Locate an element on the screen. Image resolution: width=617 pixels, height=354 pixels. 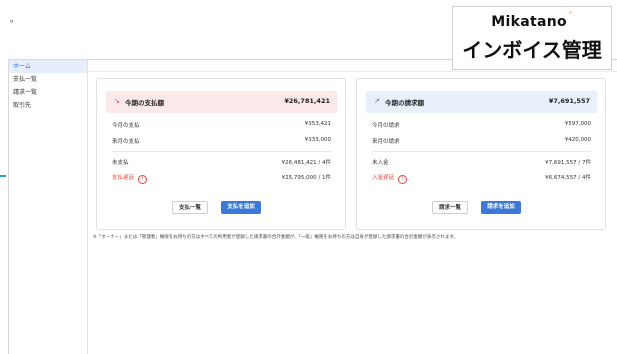
payments-list-button: 支払一覧 is located at coordinates (190, 207).